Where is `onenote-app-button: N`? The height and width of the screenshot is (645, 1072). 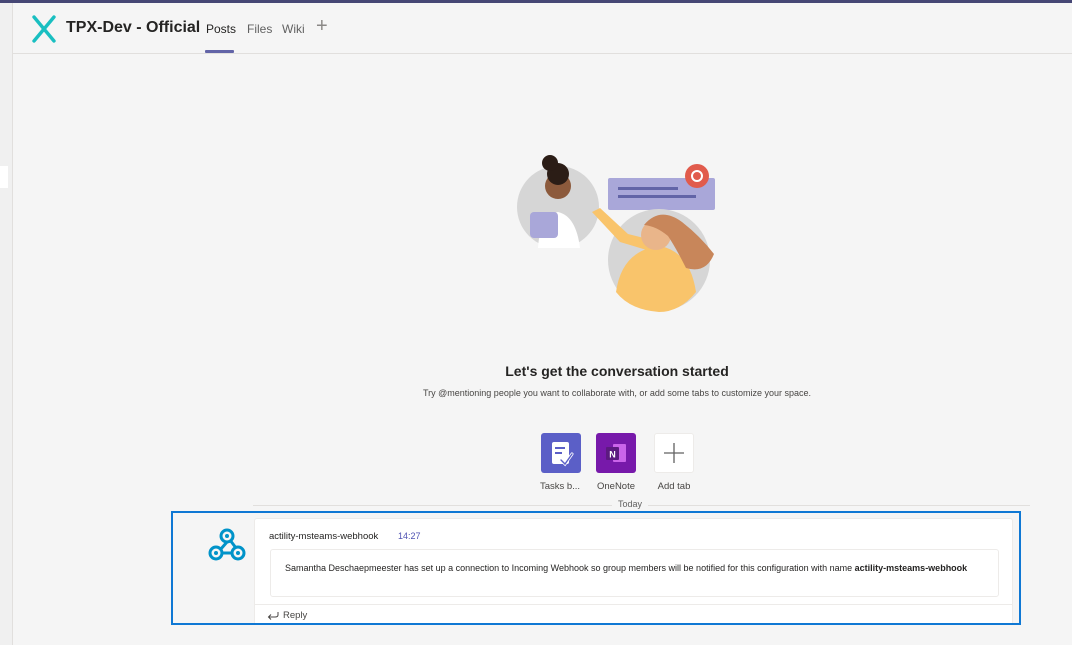 onenote-app-button: N is located at coordinates (616, 453).